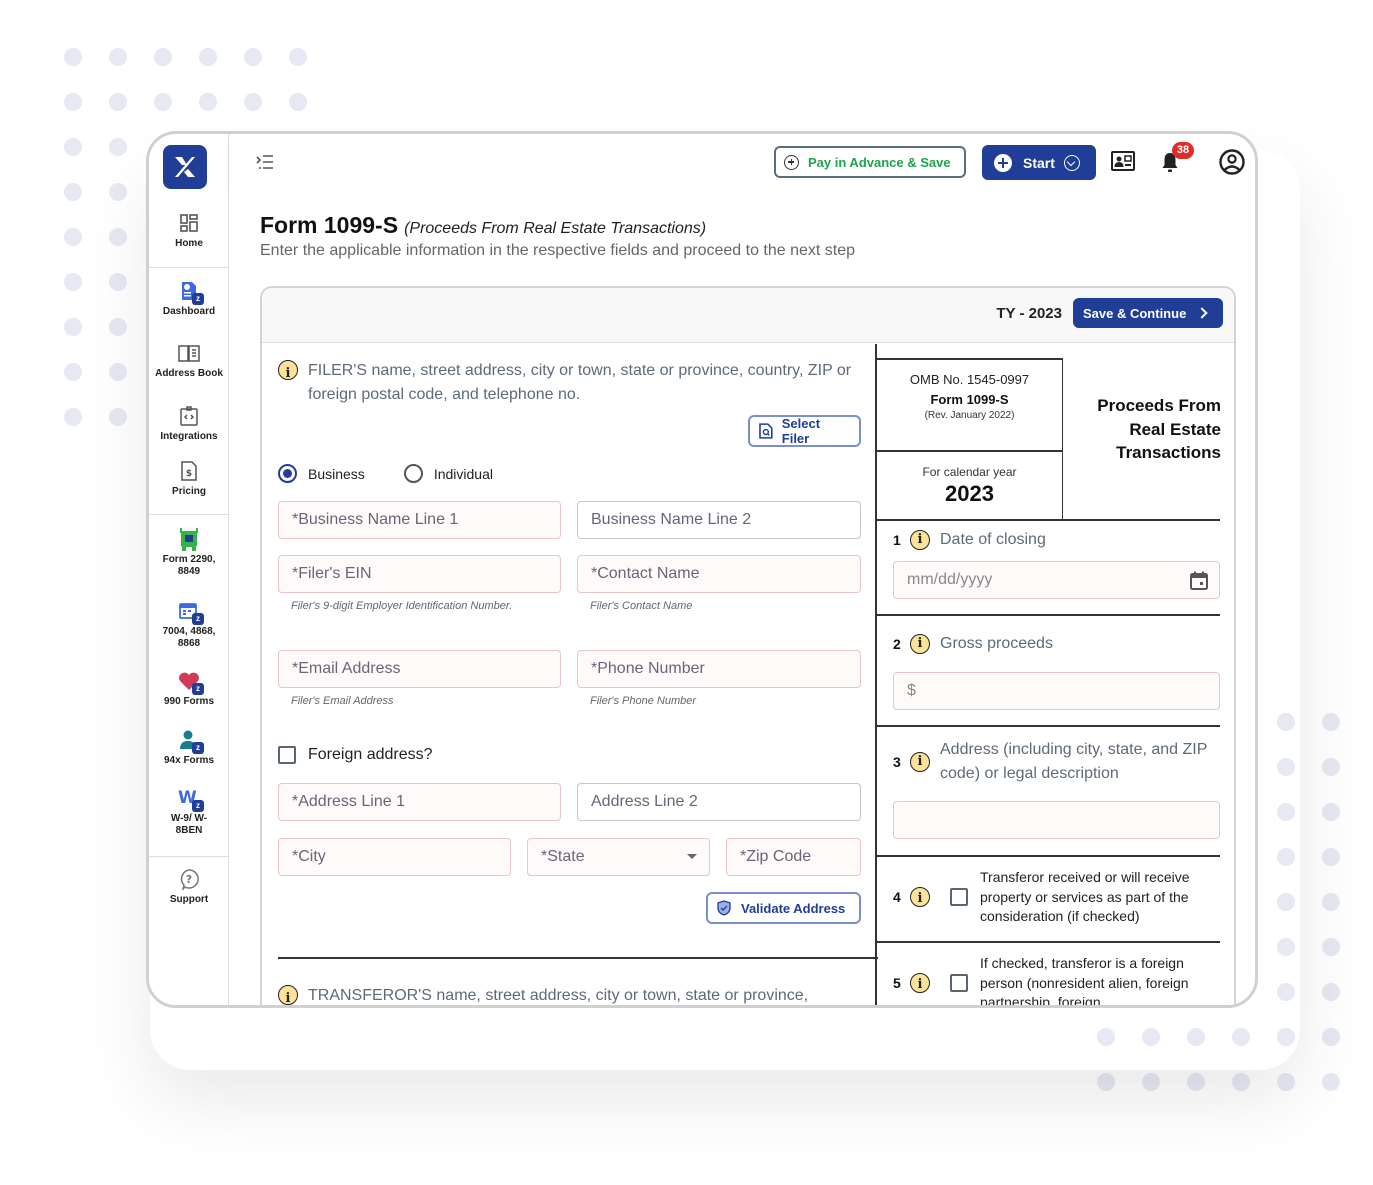 The width and height of the screenshot is (1373, 1185). I want to click on form-title: Form 1099-S, so click(329, 225).